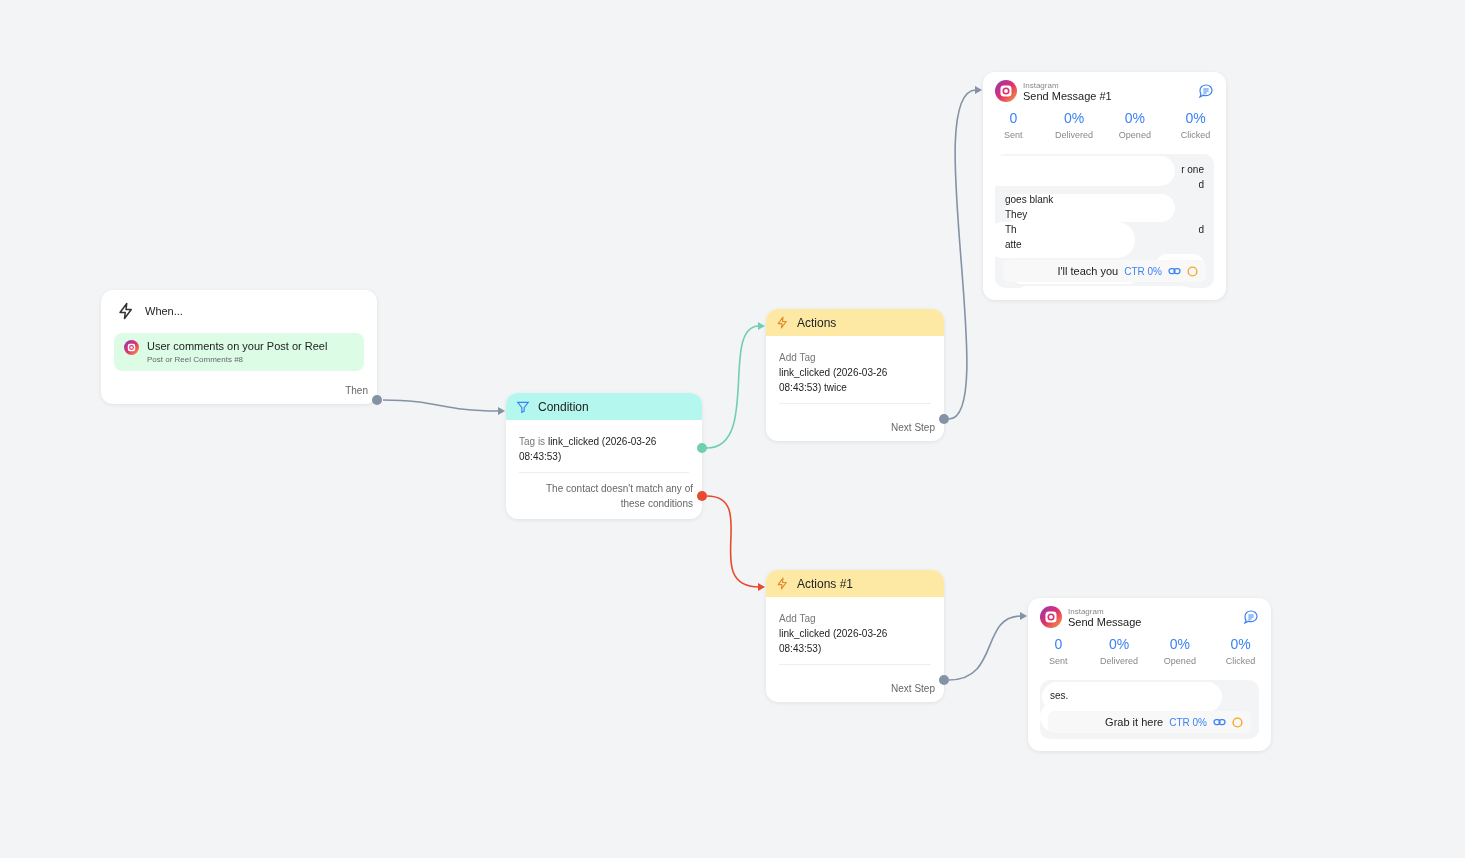 The height and width of the screenshot is (858, 1465). I want to click on message-button: I'll teach you CTR 0%, so click(1104, 271).